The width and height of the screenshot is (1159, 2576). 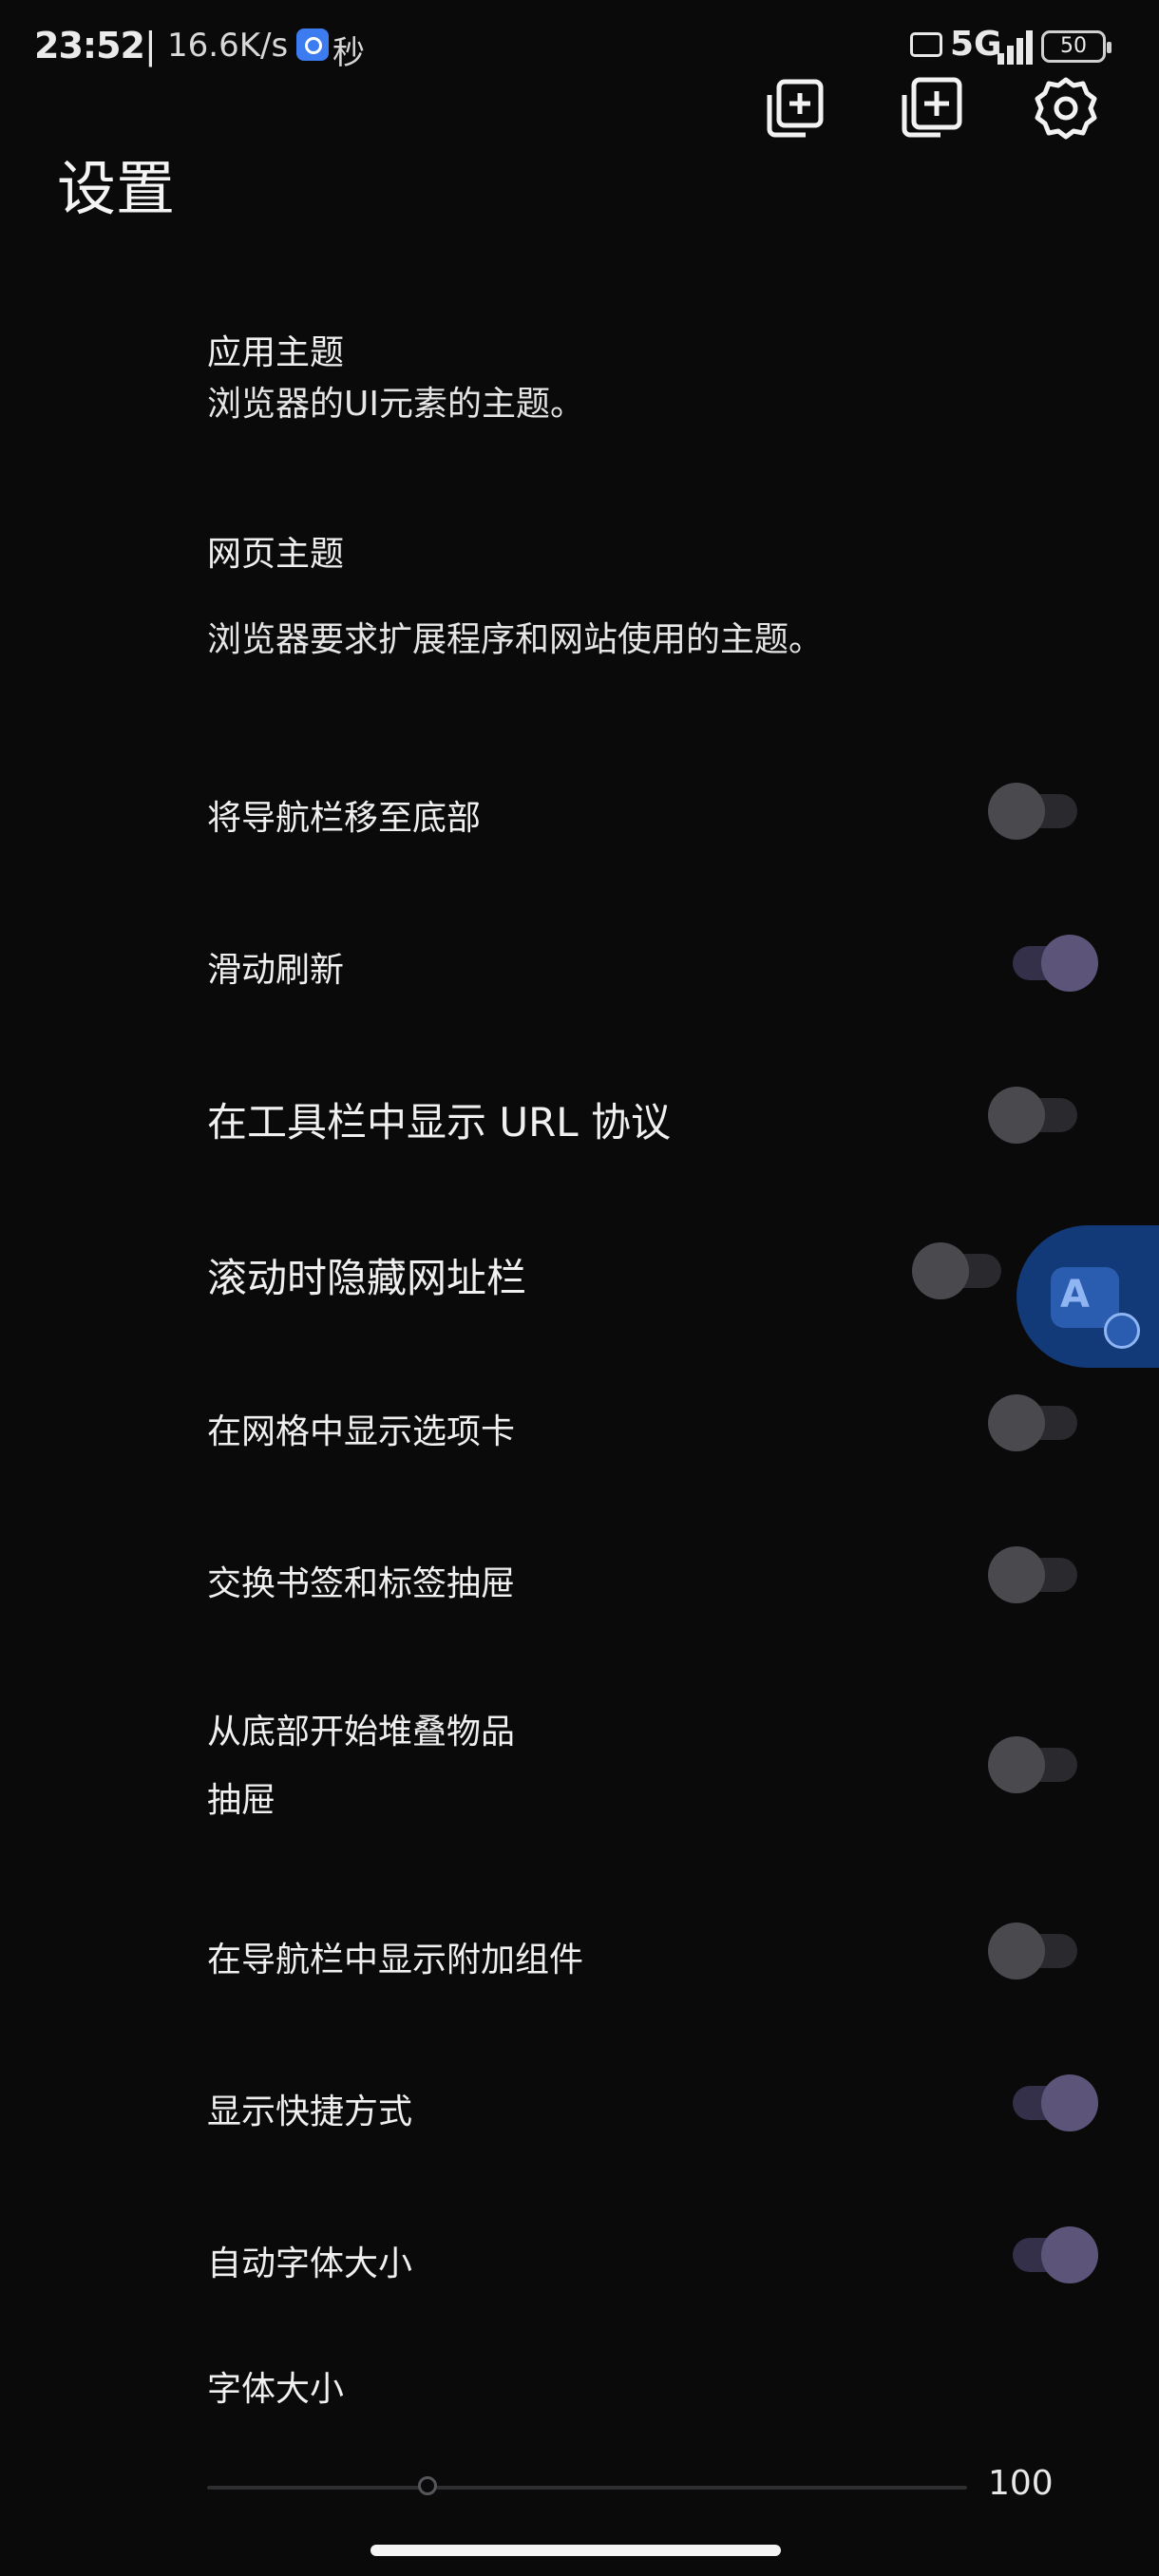 I want to click on setting-swipe-refresh: 滑动刷新, so click(x=579, y=964).